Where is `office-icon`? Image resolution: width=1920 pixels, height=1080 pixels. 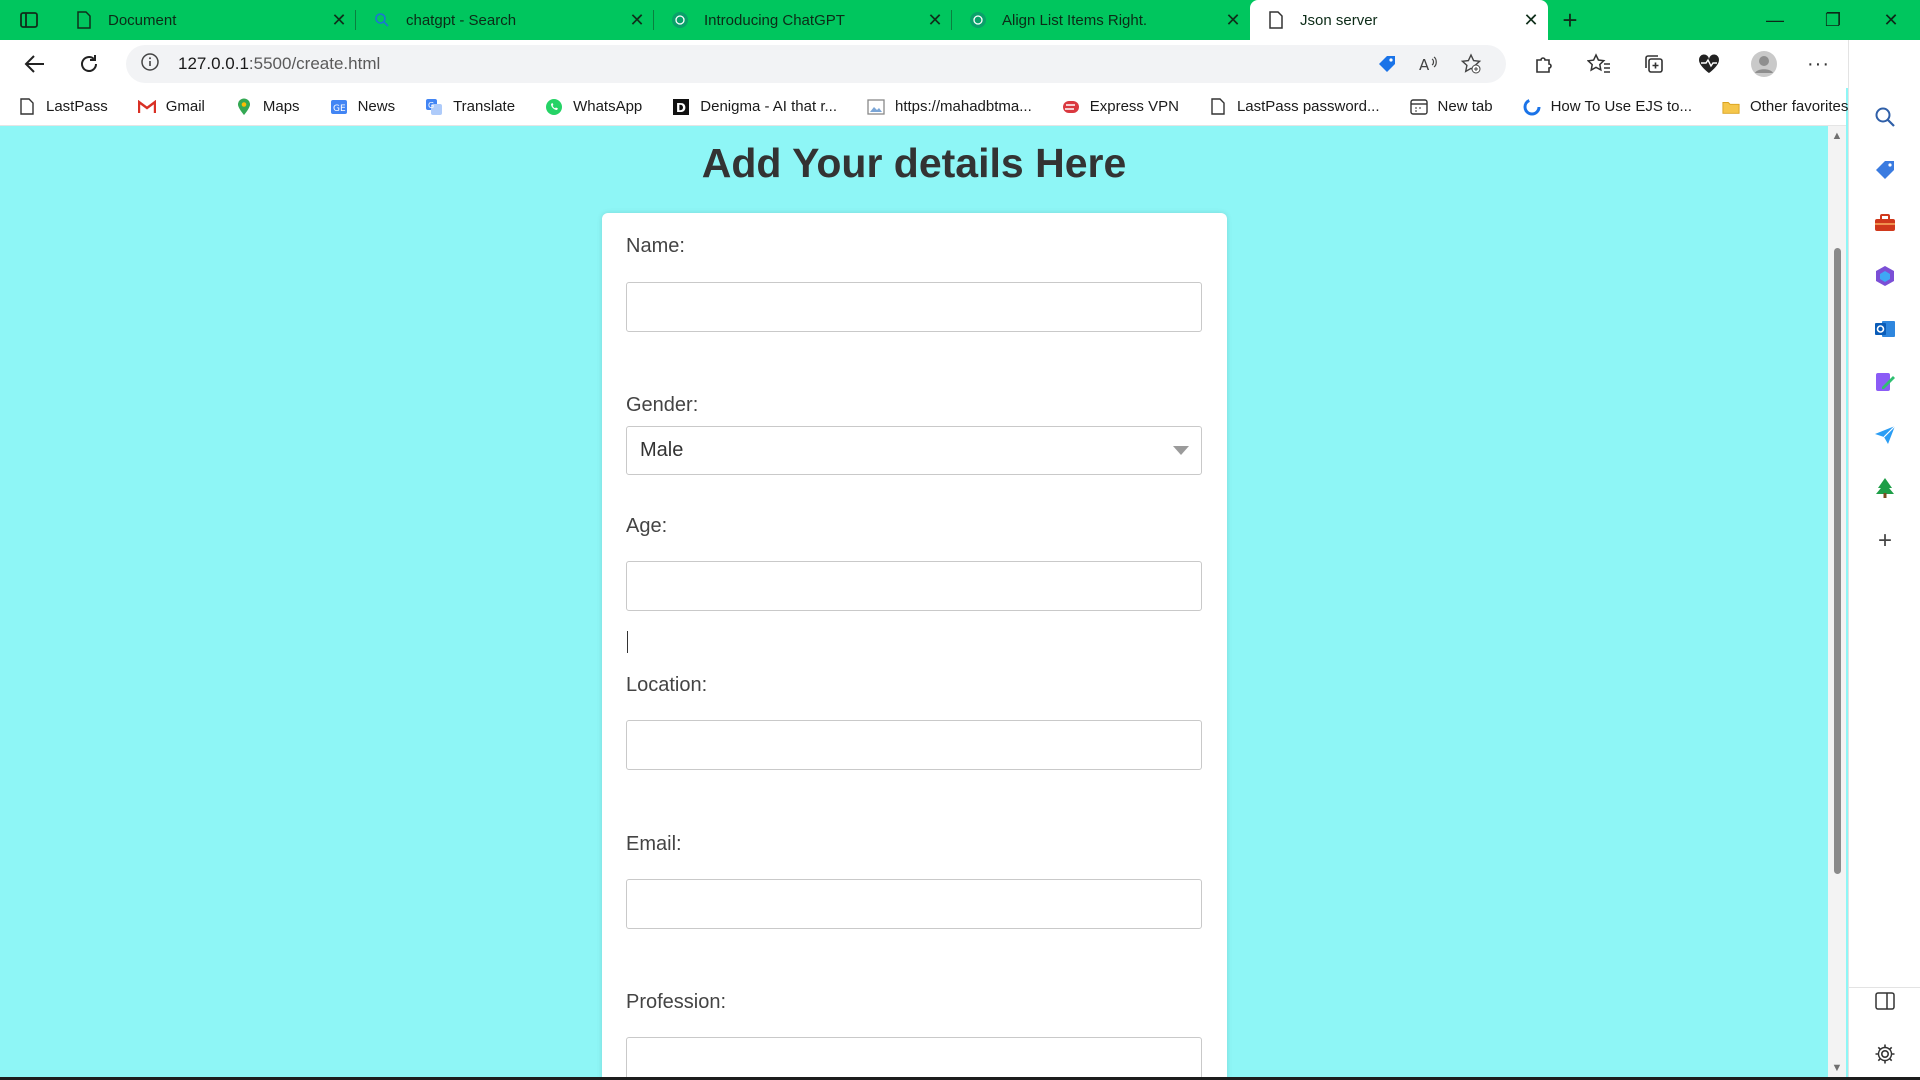
office-icon is located at coordinates (1885, 275).